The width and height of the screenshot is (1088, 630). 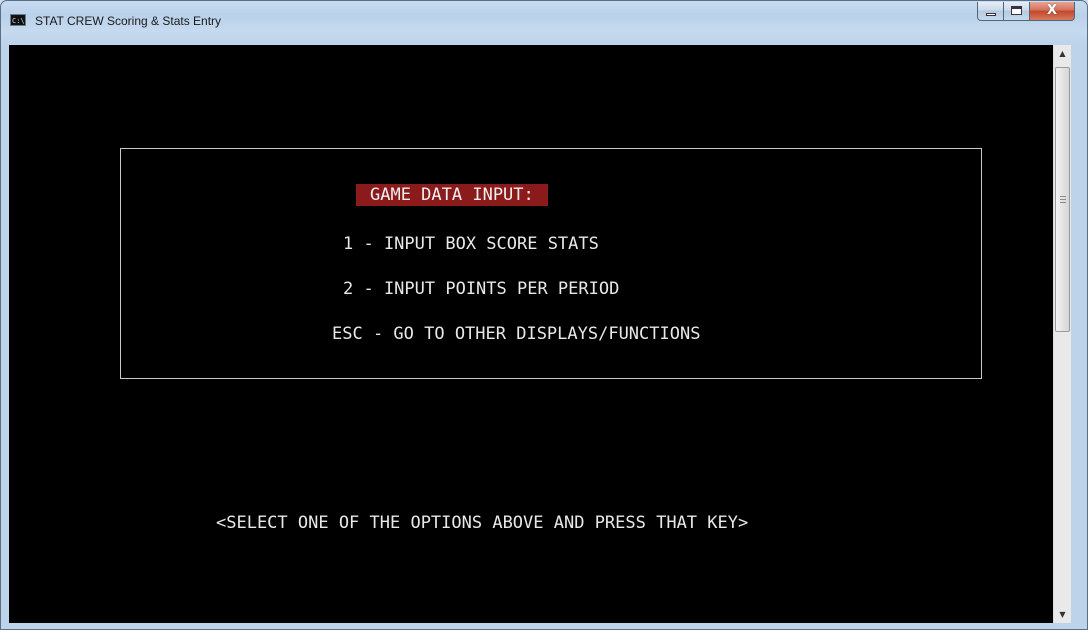 I want to click on vertical-scrollbar: ▲ ▼, so click(x=1062, y=334).